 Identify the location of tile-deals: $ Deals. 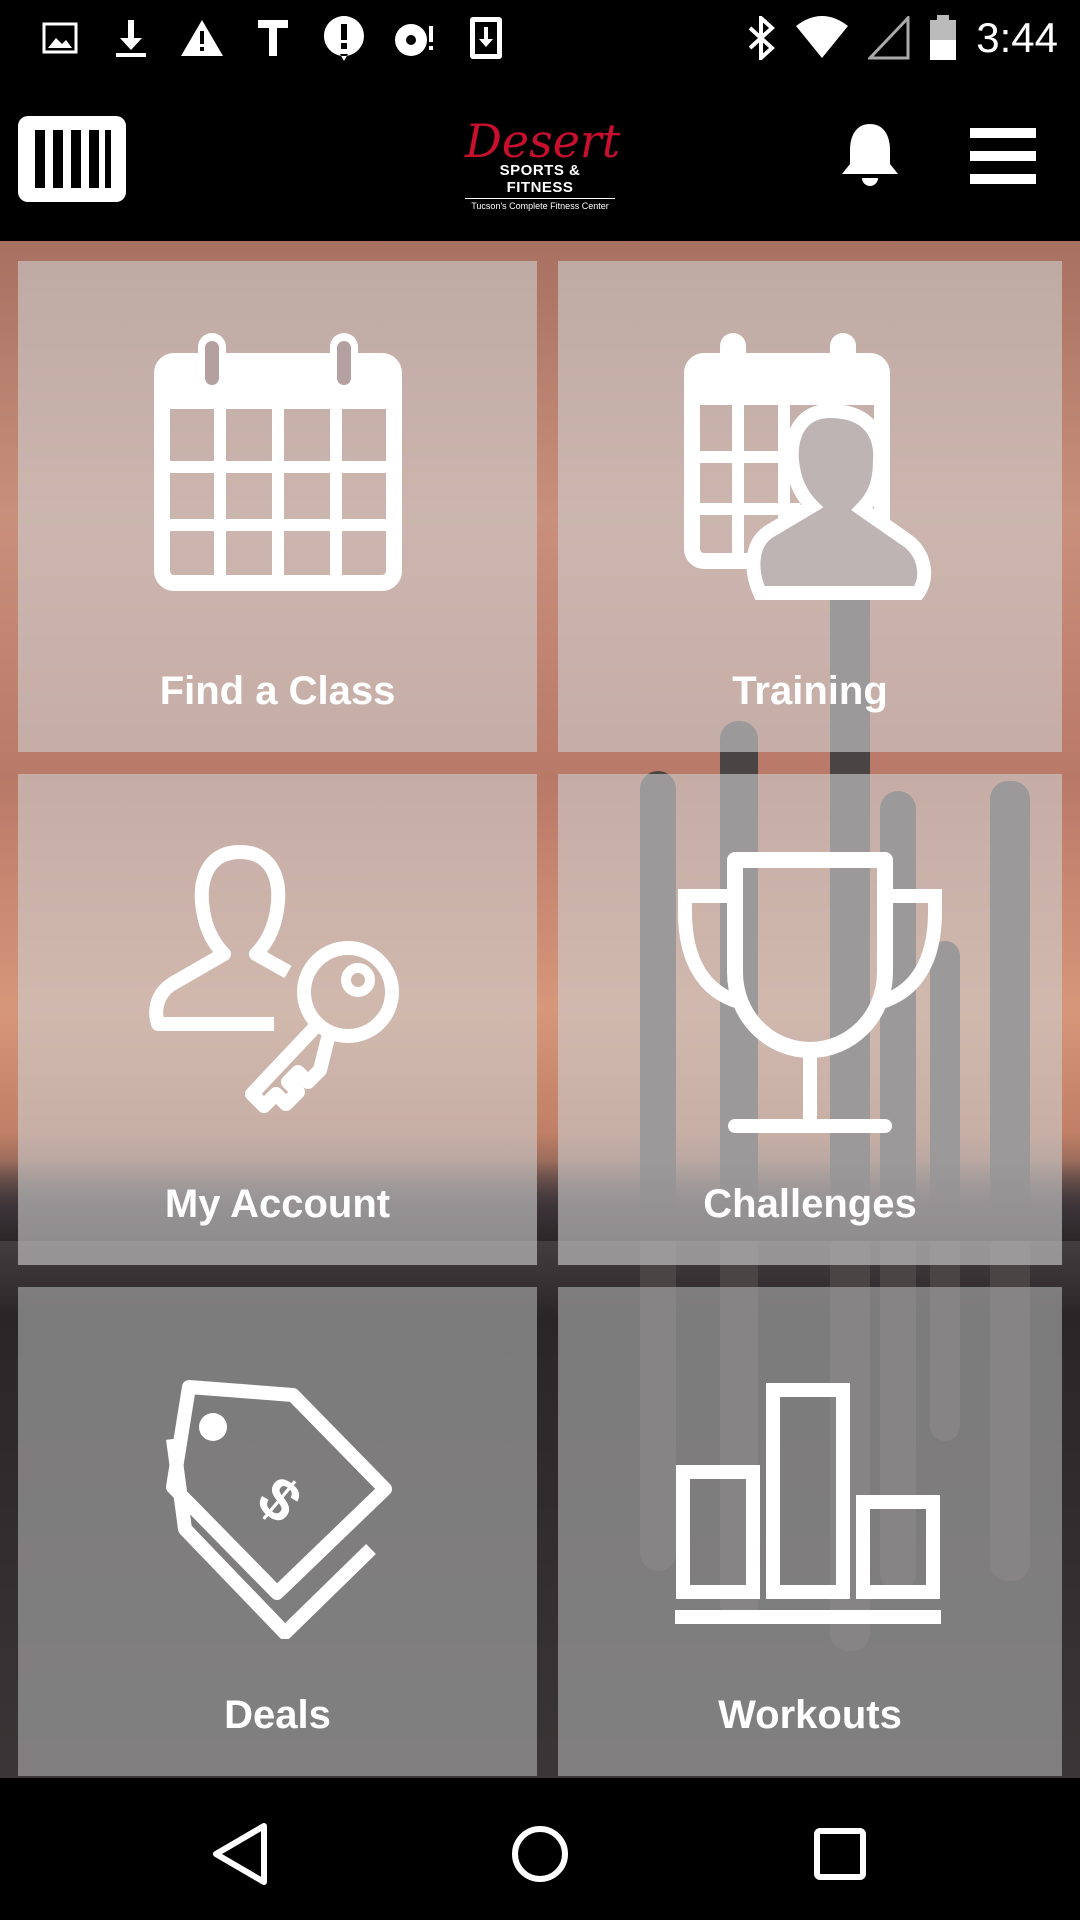
(277, 1531).